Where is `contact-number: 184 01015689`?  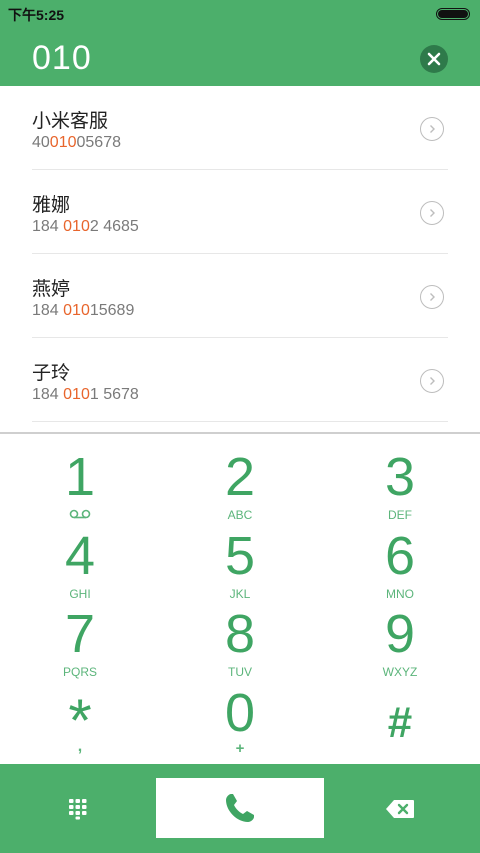
contact-number: 184 01015689 is located at coordinates (83, 310).